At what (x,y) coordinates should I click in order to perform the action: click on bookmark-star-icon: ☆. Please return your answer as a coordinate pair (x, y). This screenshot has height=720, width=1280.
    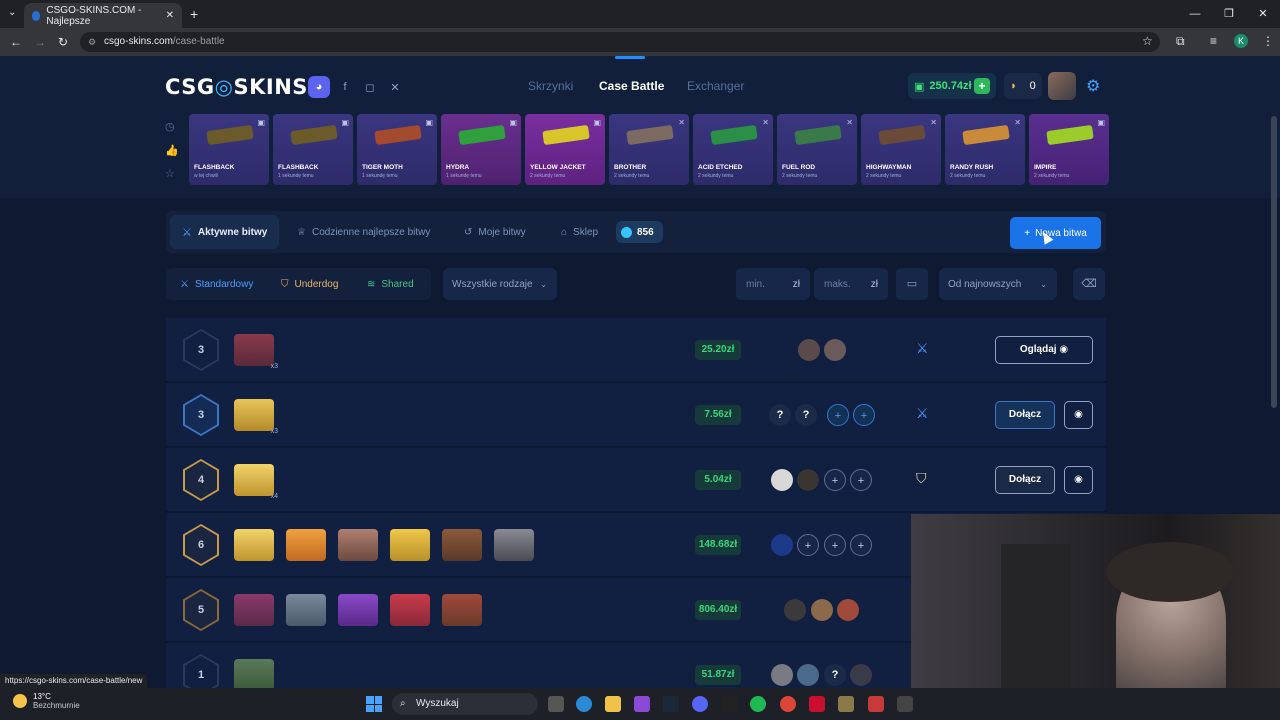
    Looking at the image, I should click on (1147, 41).